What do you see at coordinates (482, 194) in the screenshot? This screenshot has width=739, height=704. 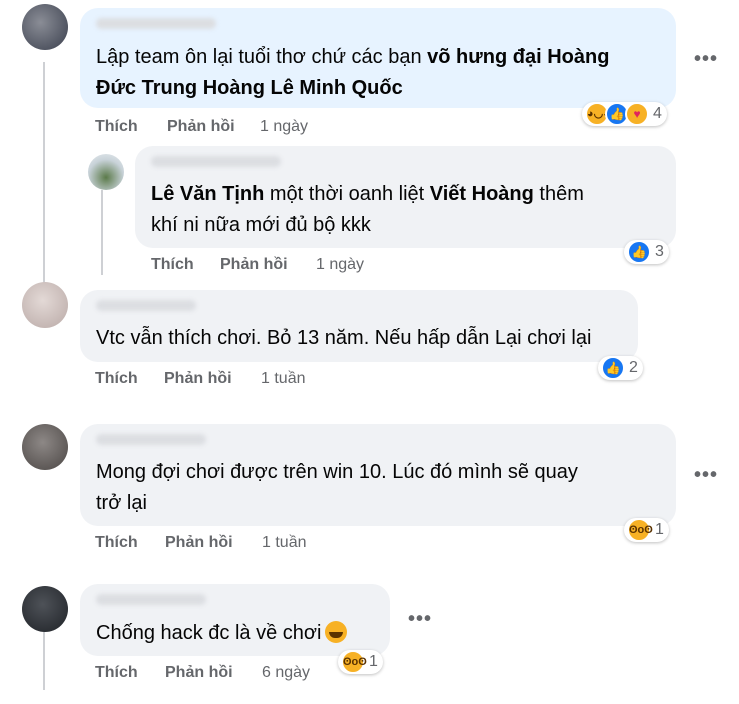 I see `mention: Viết Hoàng` at bounding box center [482, 194].